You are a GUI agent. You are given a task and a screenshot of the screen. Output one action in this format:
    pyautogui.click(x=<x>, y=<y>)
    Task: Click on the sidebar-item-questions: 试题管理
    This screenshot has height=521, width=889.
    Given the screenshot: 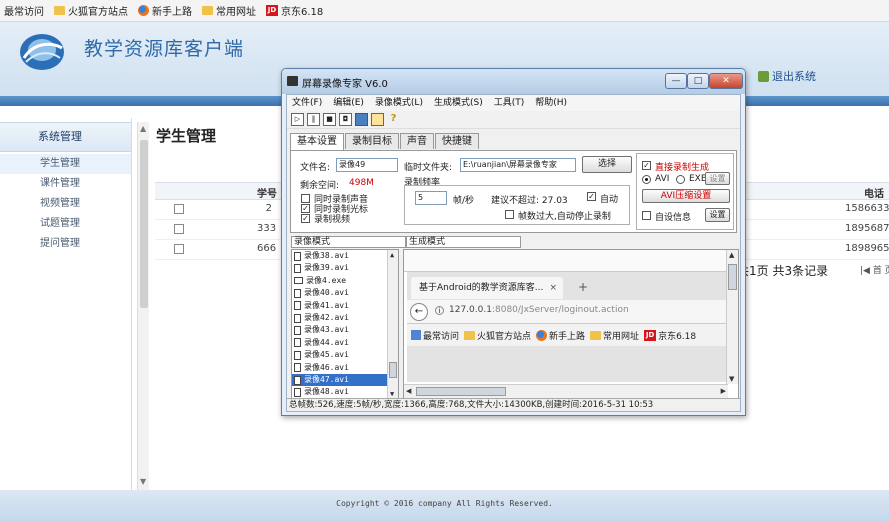 What is the action you would take?
    pyautogui.click(x=65, y=224)
    